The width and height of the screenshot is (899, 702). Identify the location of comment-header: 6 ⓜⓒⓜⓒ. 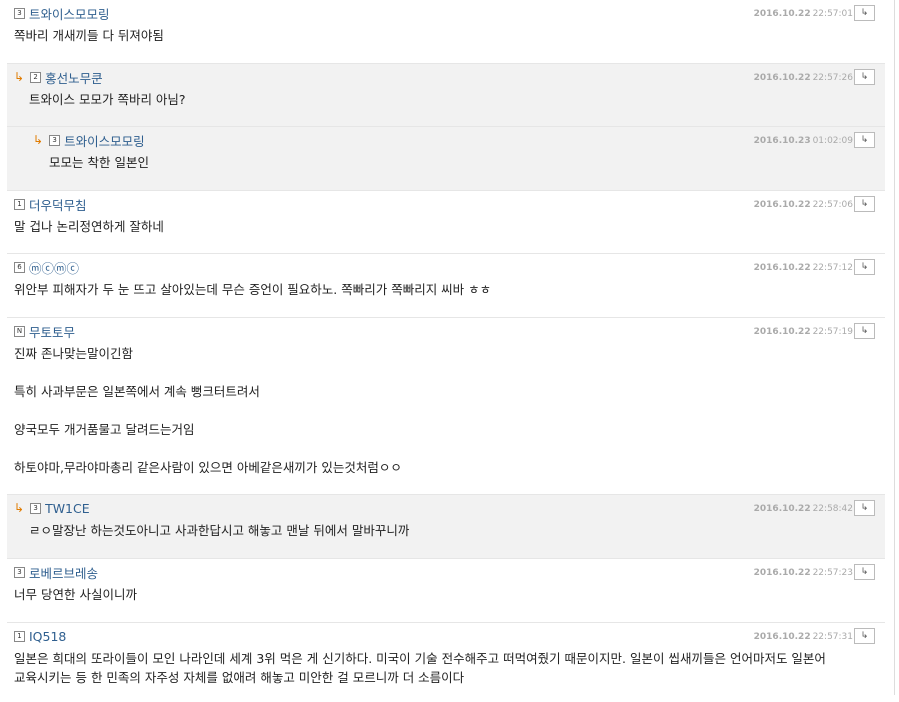
(46, 267).